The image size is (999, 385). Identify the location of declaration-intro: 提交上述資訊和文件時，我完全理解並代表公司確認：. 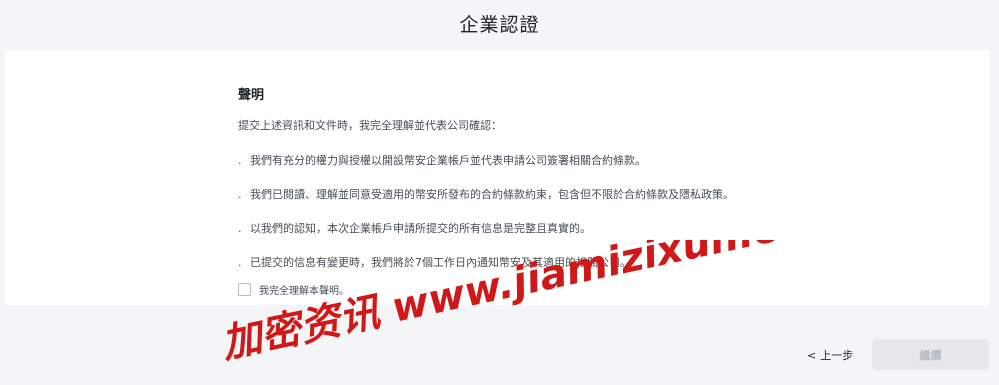
(370, 125).